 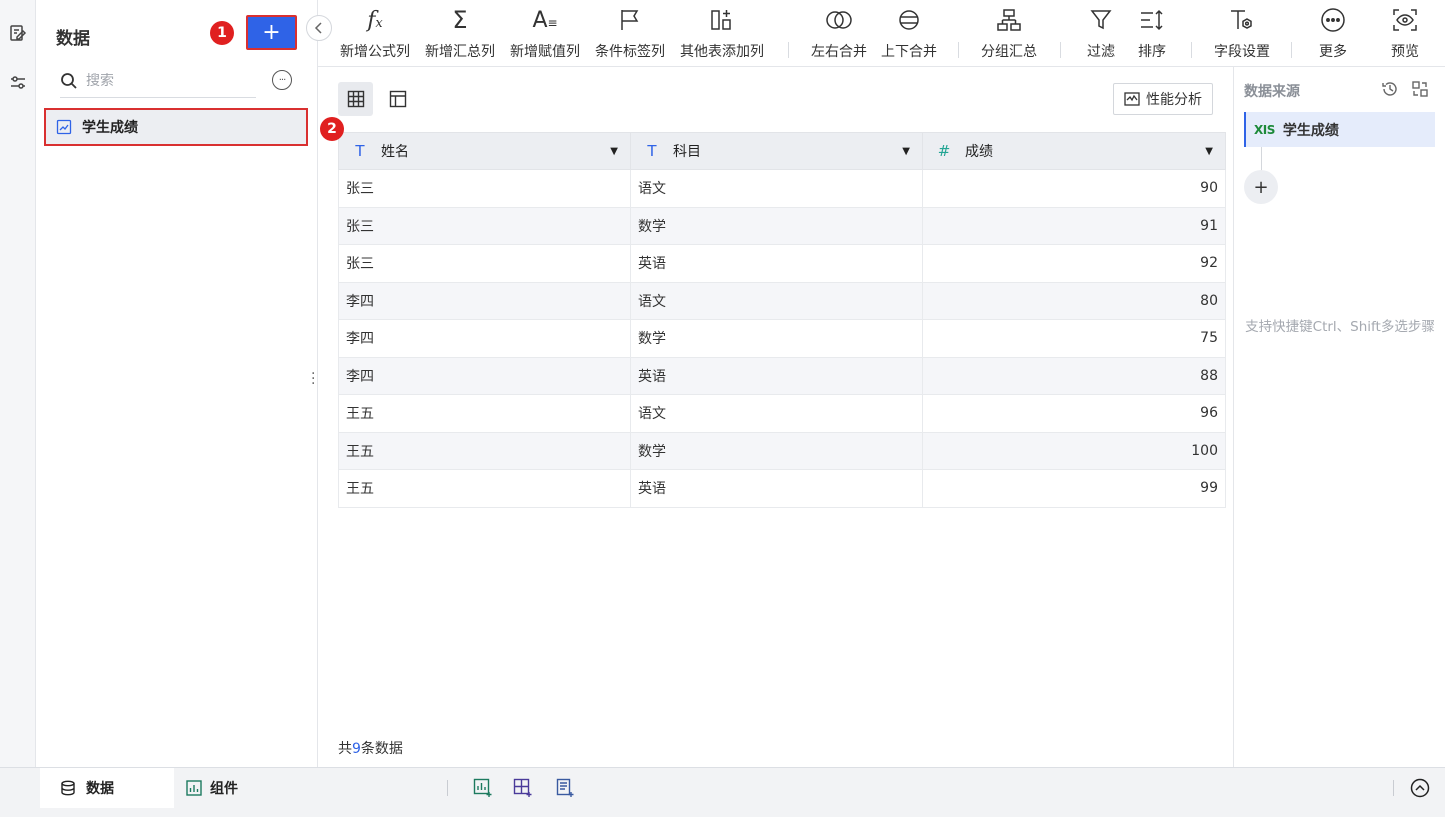 What do you see at coordinates (460, 52) in the screenshot?
I see `toolbar-label: 新增汇总列` at bounding box center [460, 52].